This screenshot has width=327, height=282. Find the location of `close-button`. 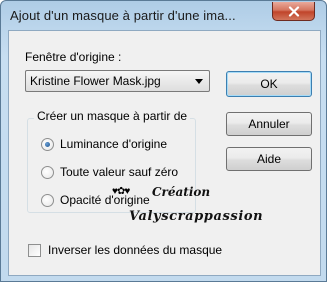

close-button is located at coordinates (293, 11).